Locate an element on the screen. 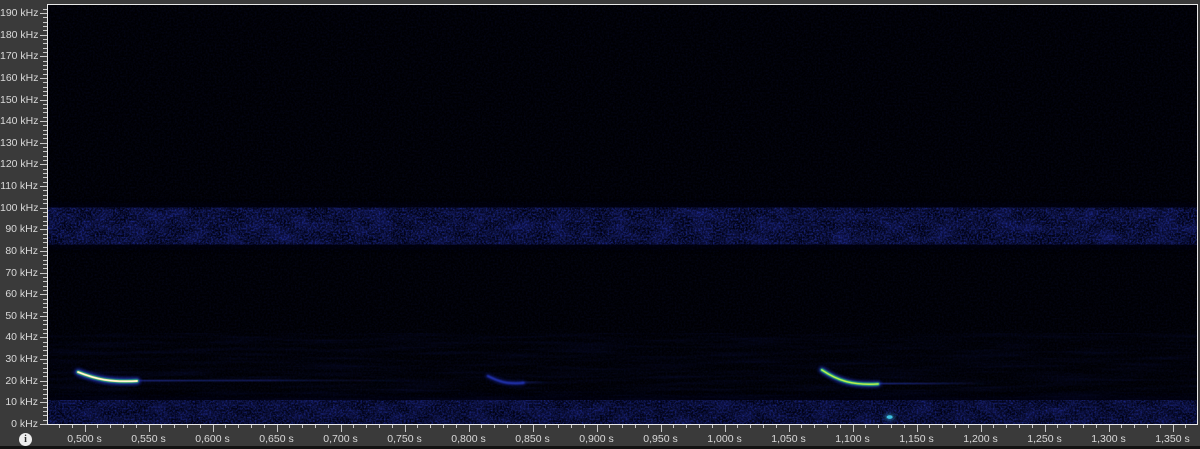  transient-dot is located at coordinates (889, 417).